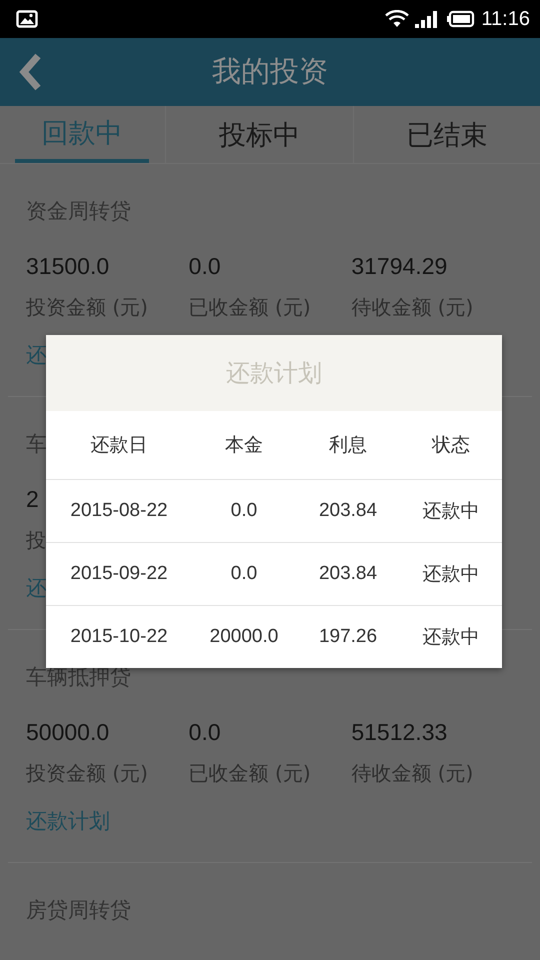  I want to click on repayment-plan-link: 还款计划, so click(68, 821).